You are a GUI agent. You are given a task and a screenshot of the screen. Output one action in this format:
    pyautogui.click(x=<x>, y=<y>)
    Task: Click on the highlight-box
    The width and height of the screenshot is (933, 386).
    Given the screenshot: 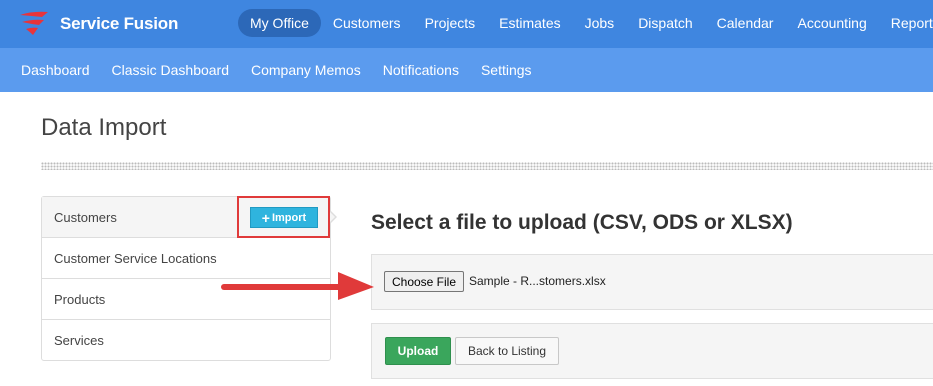 What is the action you would take?
    pyautogui.click(x=283, y=217)
    